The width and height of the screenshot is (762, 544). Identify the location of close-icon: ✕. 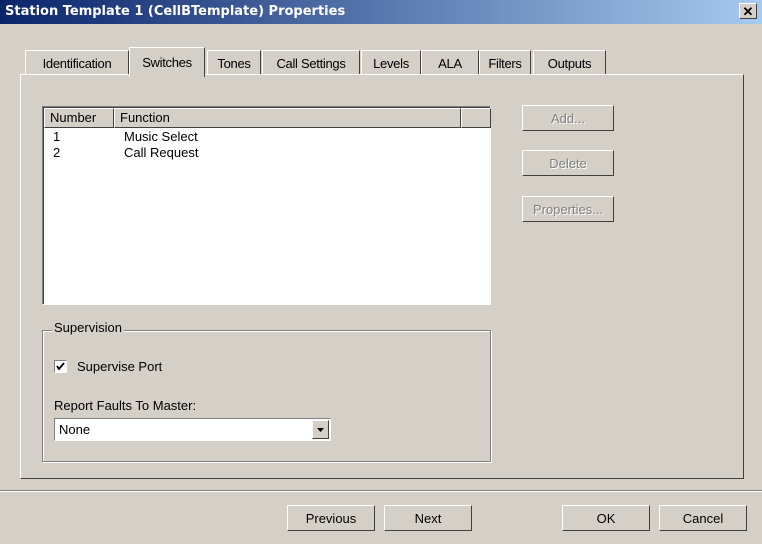
(748, 11).